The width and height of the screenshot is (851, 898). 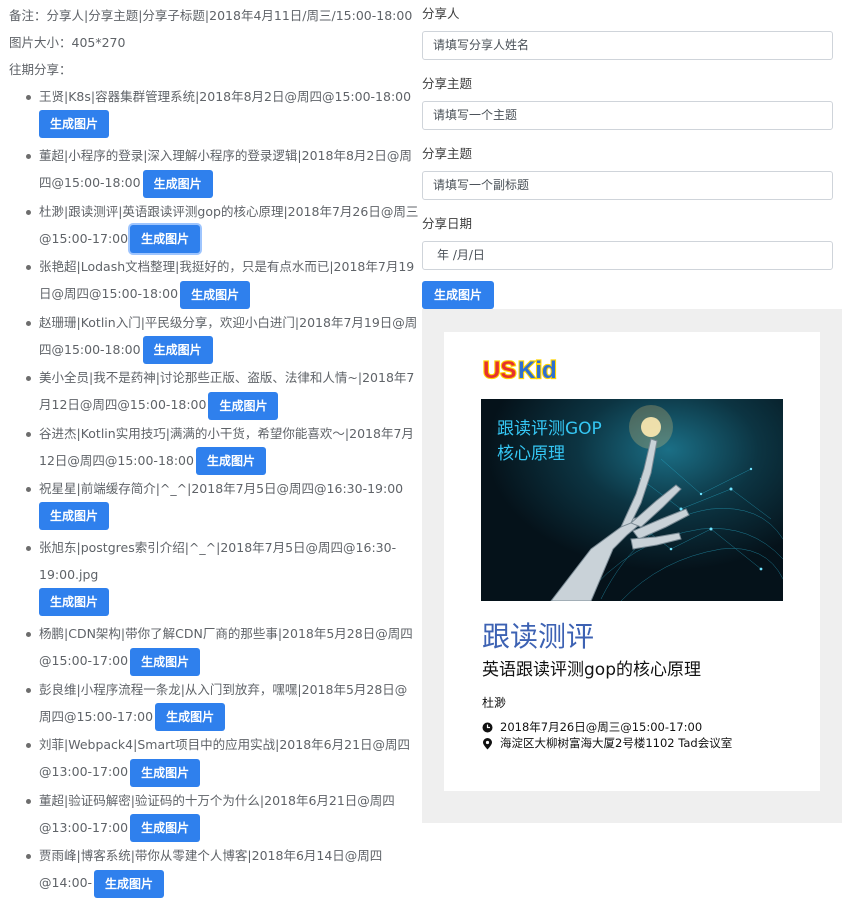 I want to click on card-subtitle: 英语跟读评测gop的核心原理, so click(x=591, y=670).